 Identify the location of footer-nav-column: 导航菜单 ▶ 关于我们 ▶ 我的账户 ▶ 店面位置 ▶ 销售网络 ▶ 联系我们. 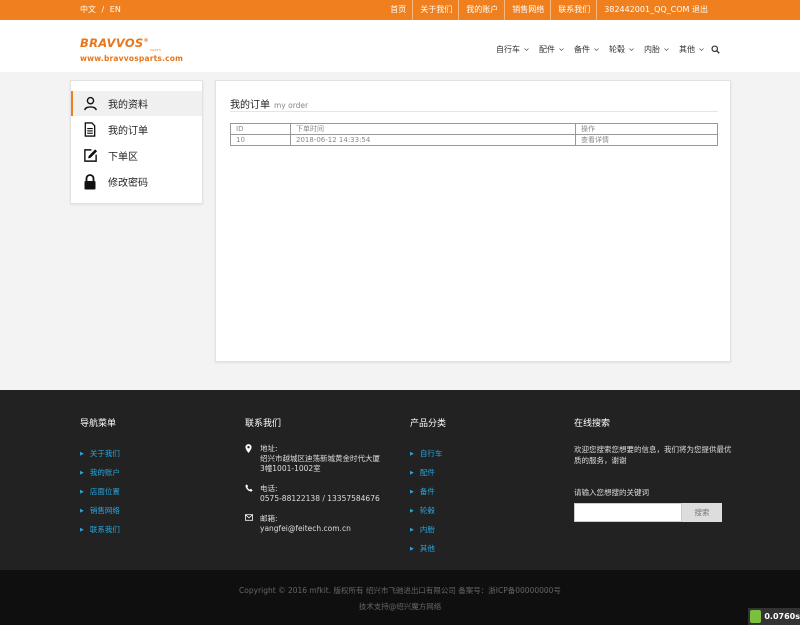
(100, 477).